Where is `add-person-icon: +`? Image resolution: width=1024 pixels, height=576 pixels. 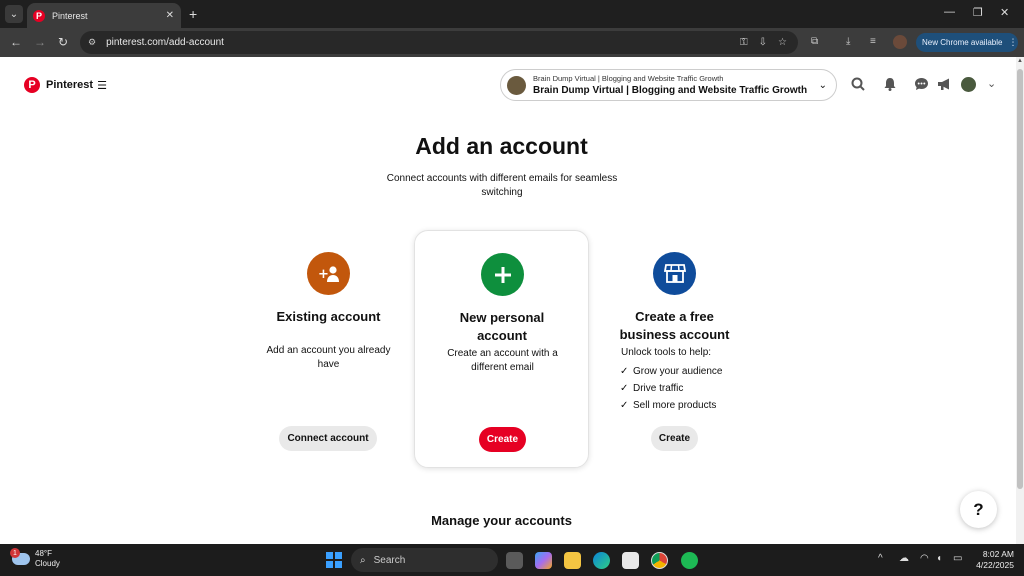
add-person-icon: + is located at coordinates (328, 273).